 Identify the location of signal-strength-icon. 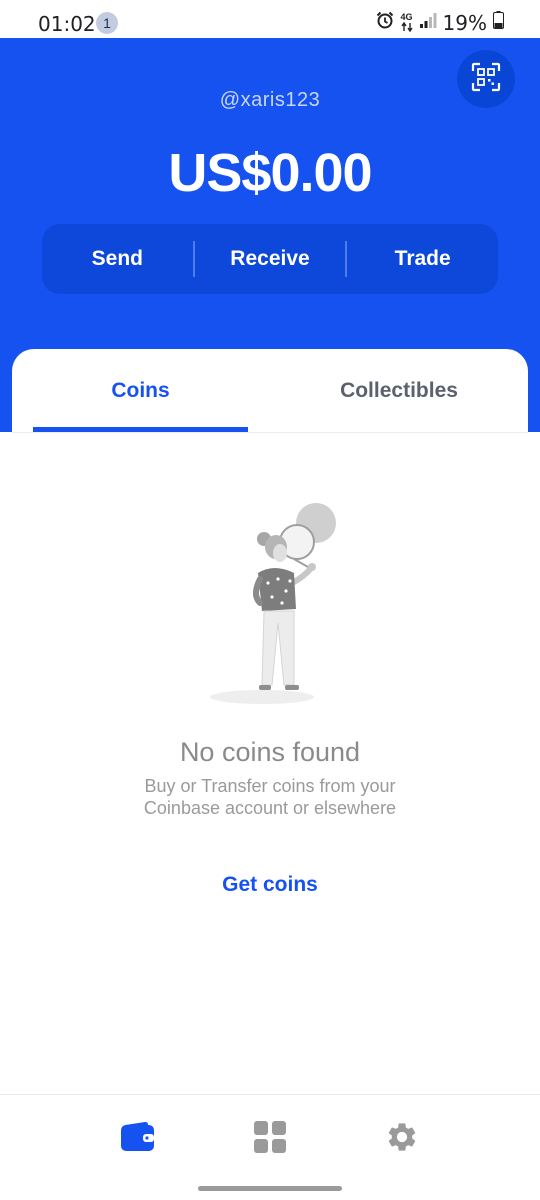
(428, 22).